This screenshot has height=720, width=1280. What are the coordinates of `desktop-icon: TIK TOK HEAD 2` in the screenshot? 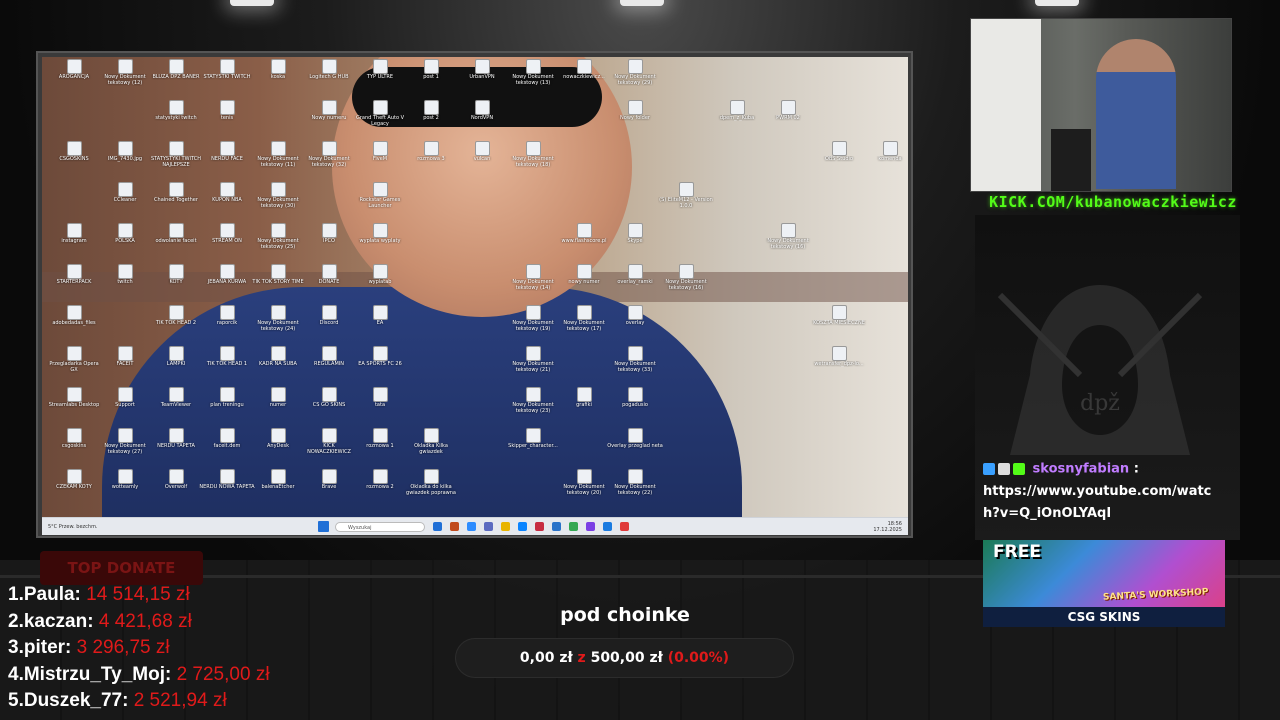 It's located at (176, 315).